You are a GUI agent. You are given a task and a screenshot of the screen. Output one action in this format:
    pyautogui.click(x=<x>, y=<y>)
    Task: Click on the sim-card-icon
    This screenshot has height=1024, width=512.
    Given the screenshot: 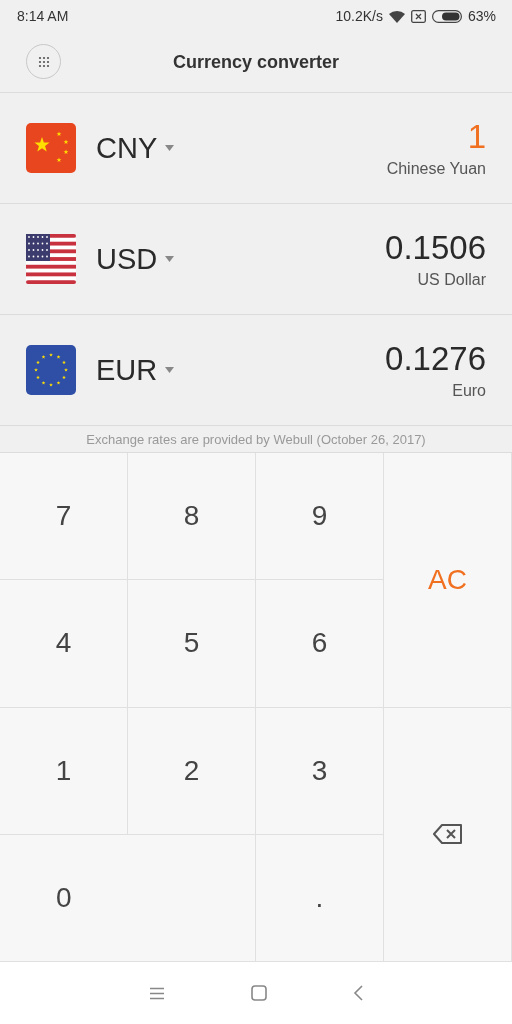 What is the action you would take?
    pyautogui.click(x=418, y=16)
    